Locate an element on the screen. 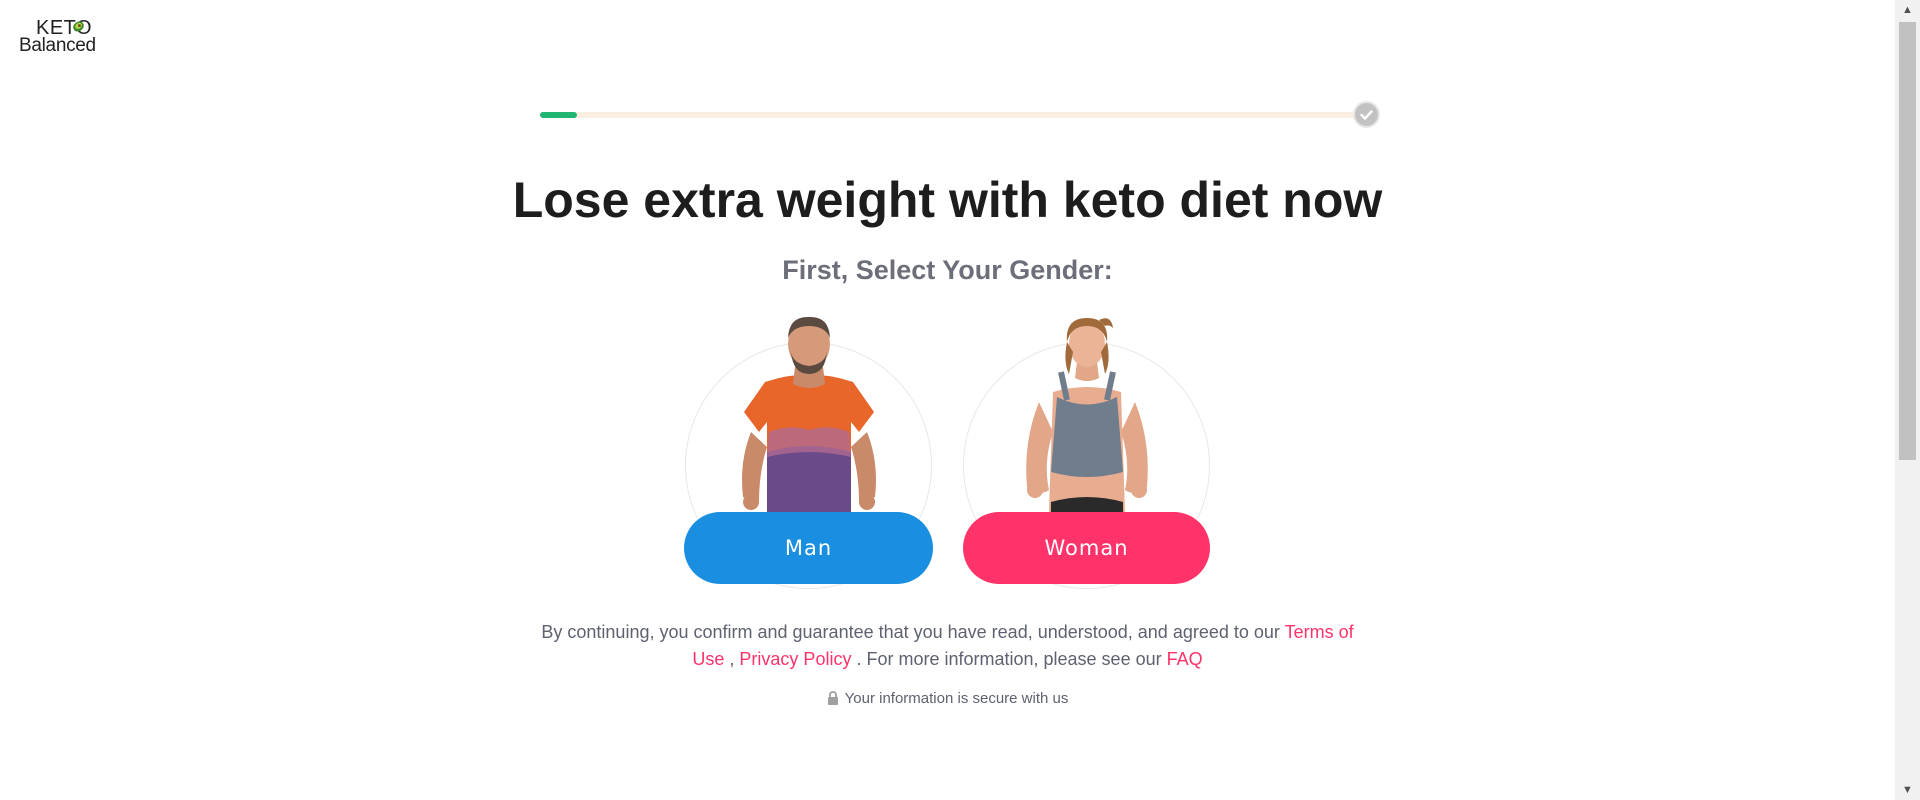  page-title: Lose extra weight with keto diet now is located at coordinates (947, 200).